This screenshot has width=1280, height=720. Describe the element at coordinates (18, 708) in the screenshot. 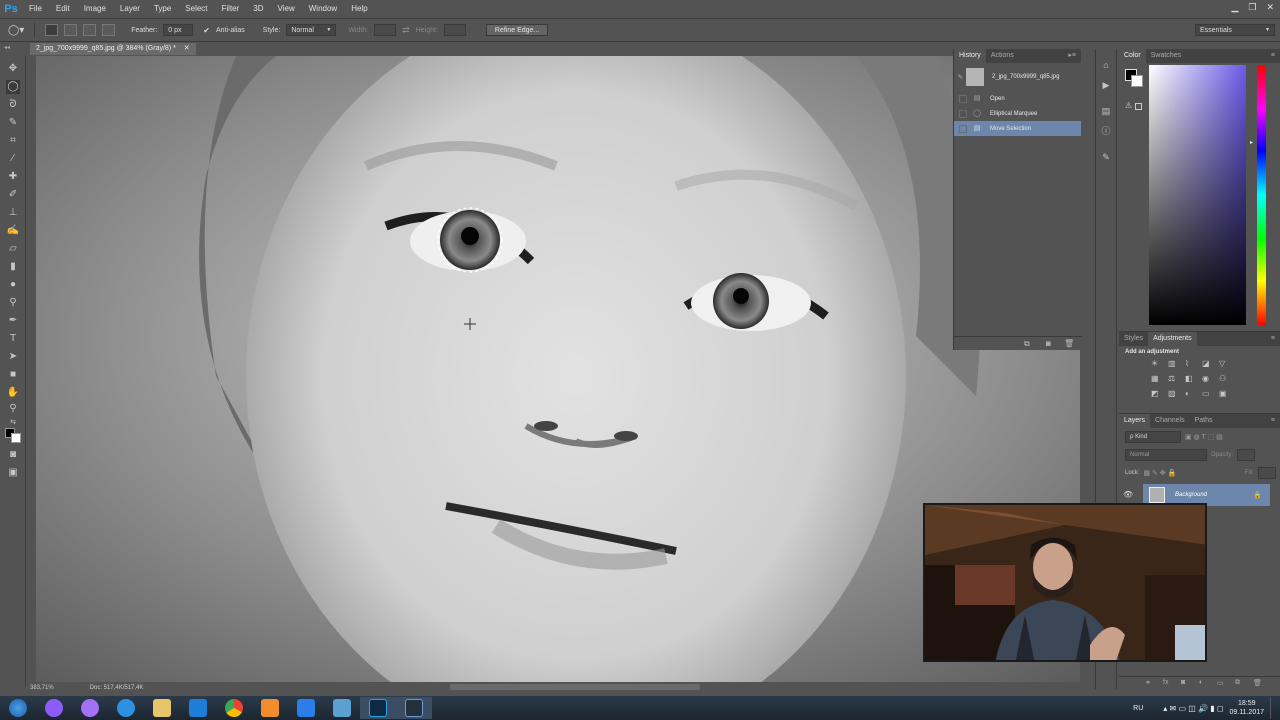

I see `start-button` at that location.